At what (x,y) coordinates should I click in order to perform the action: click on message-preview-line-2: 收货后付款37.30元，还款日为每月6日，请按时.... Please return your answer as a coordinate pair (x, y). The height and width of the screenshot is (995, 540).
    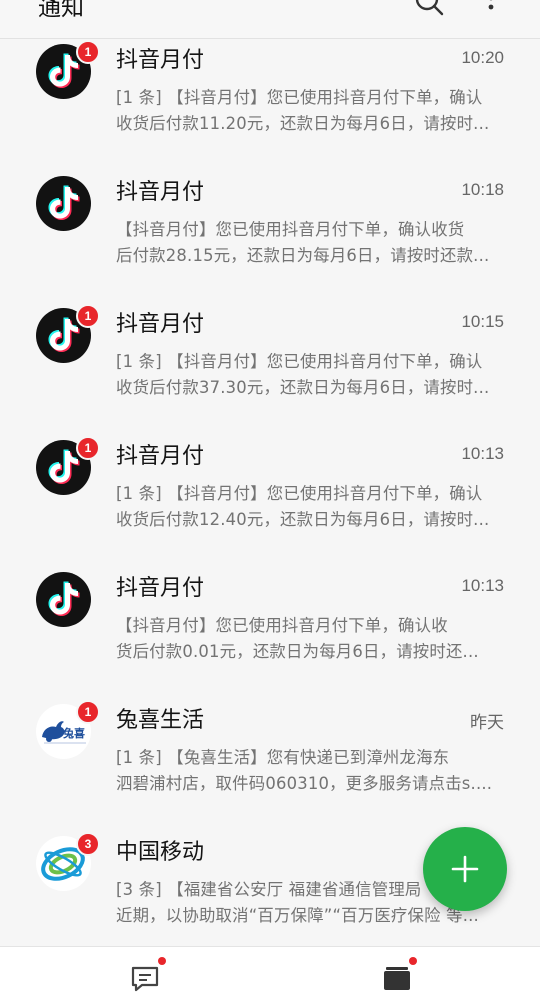
    Looking at the image, I should click on (311, 386).